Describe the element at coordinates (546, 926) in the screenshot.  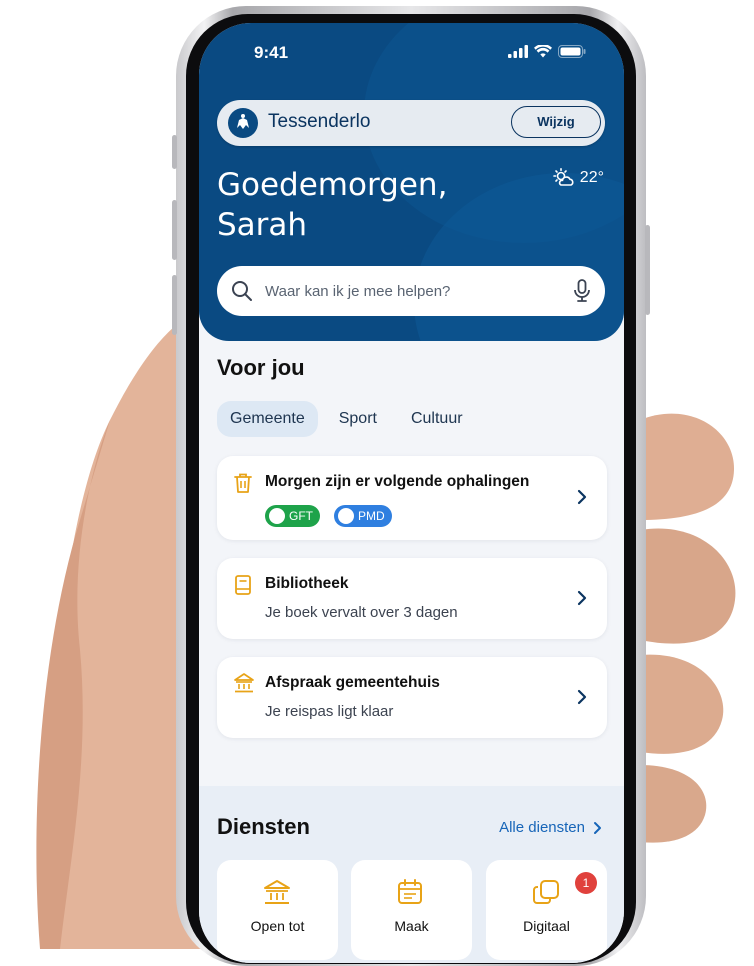
I see `service-label: Digitaal` at that location.